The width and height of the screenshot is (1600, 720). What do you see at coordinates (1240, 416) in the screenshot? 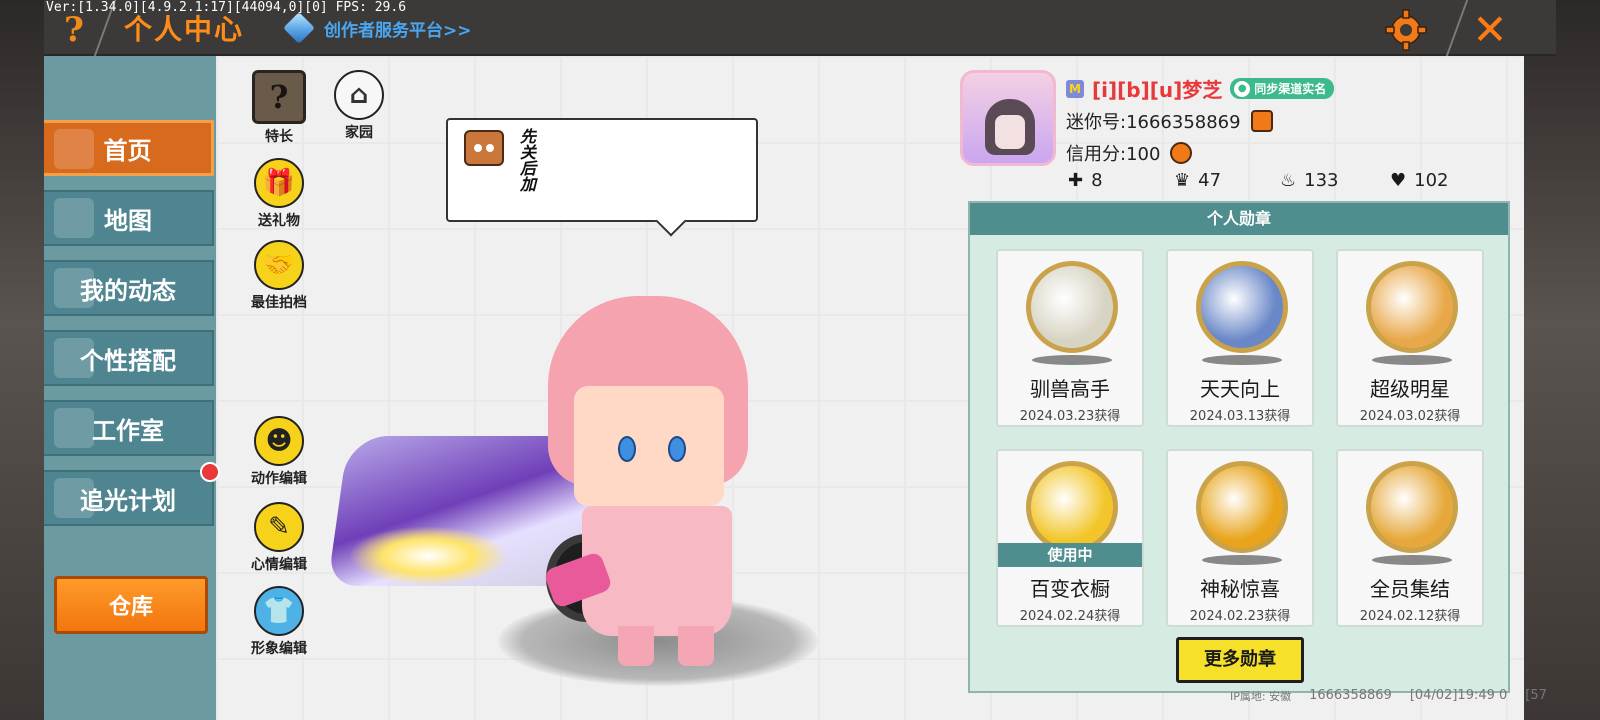
I see `medal-date: 2024.03.13获得` at bounding box center [1240, 416].